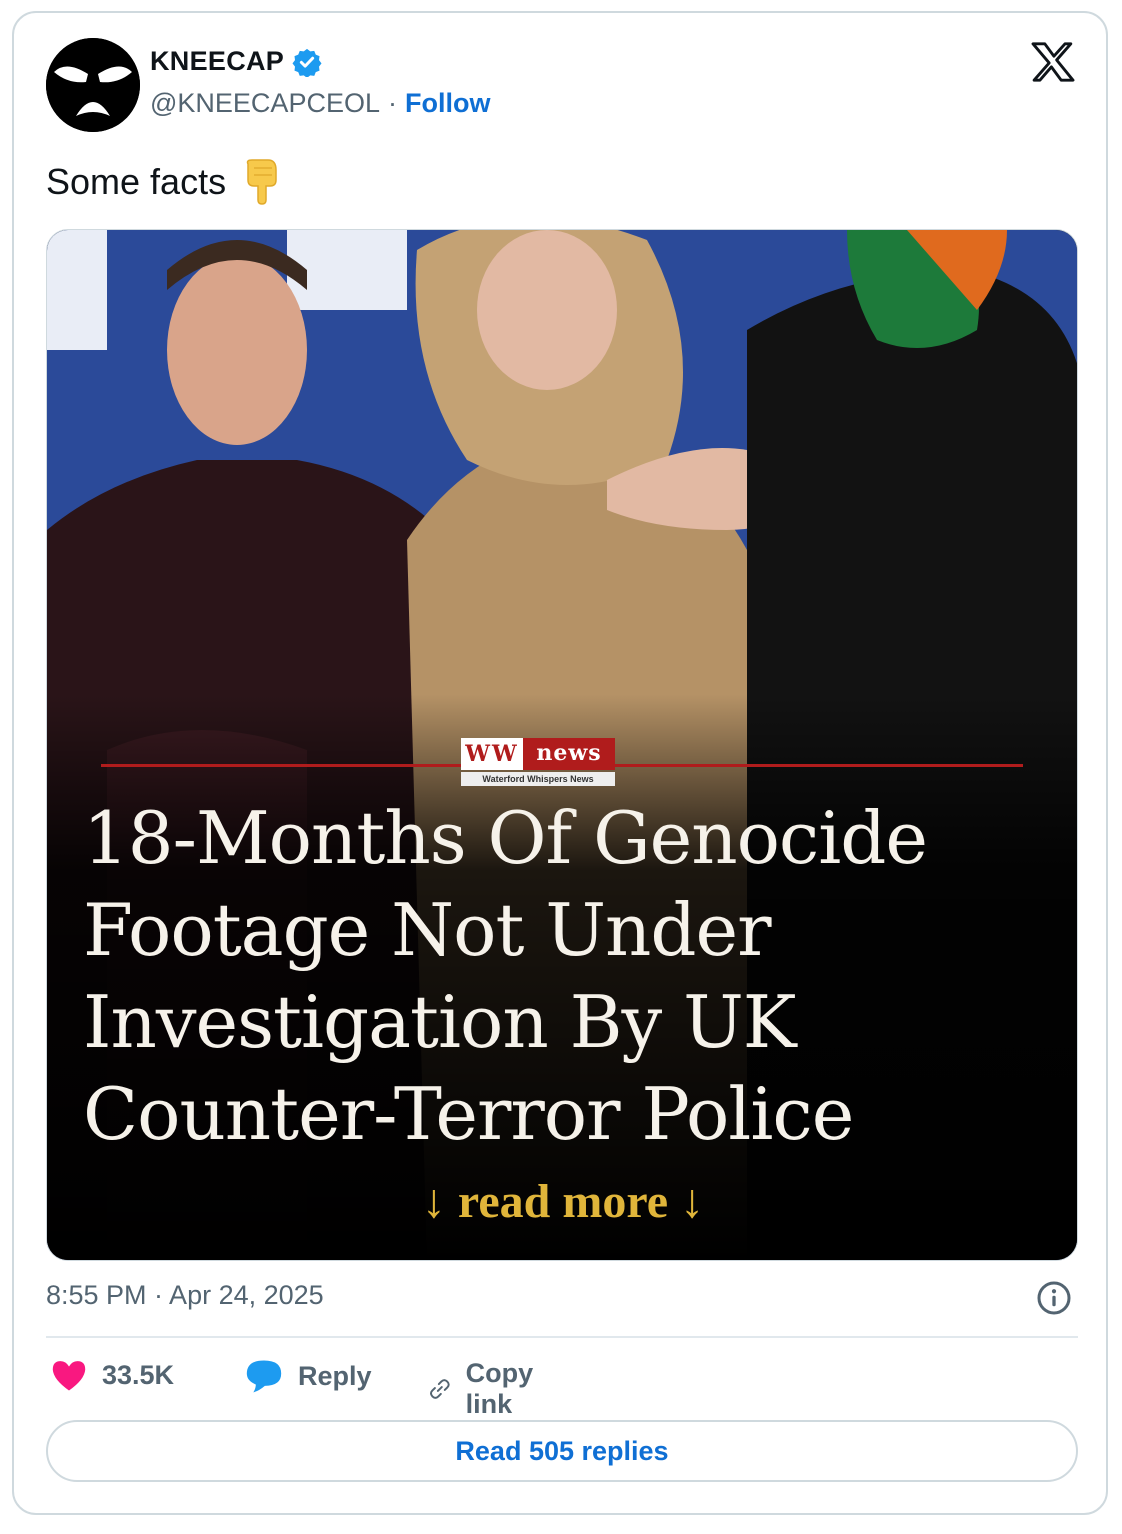  I want to click on author-handle: @KNEECAPCEOL, so click(265, 103).